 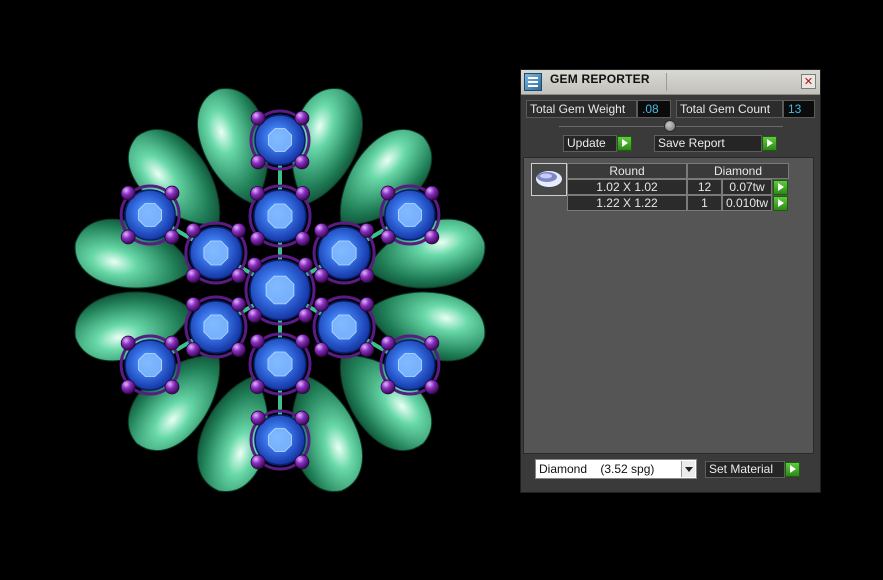 I want to click on update-play-icon, so click(x=624, y=143).